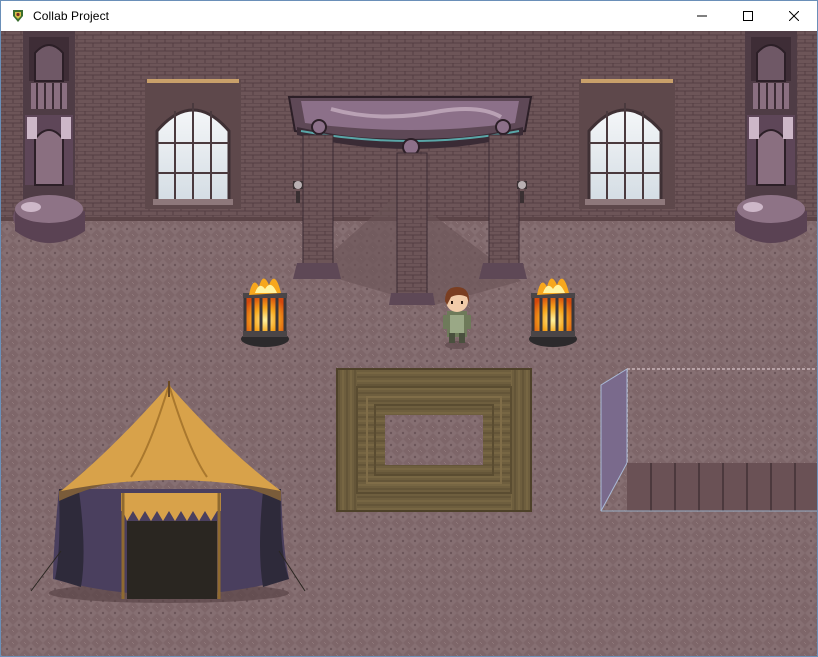 This screenshot has width=818, height=657. I want to click on minimize-button, so click(702, 16).